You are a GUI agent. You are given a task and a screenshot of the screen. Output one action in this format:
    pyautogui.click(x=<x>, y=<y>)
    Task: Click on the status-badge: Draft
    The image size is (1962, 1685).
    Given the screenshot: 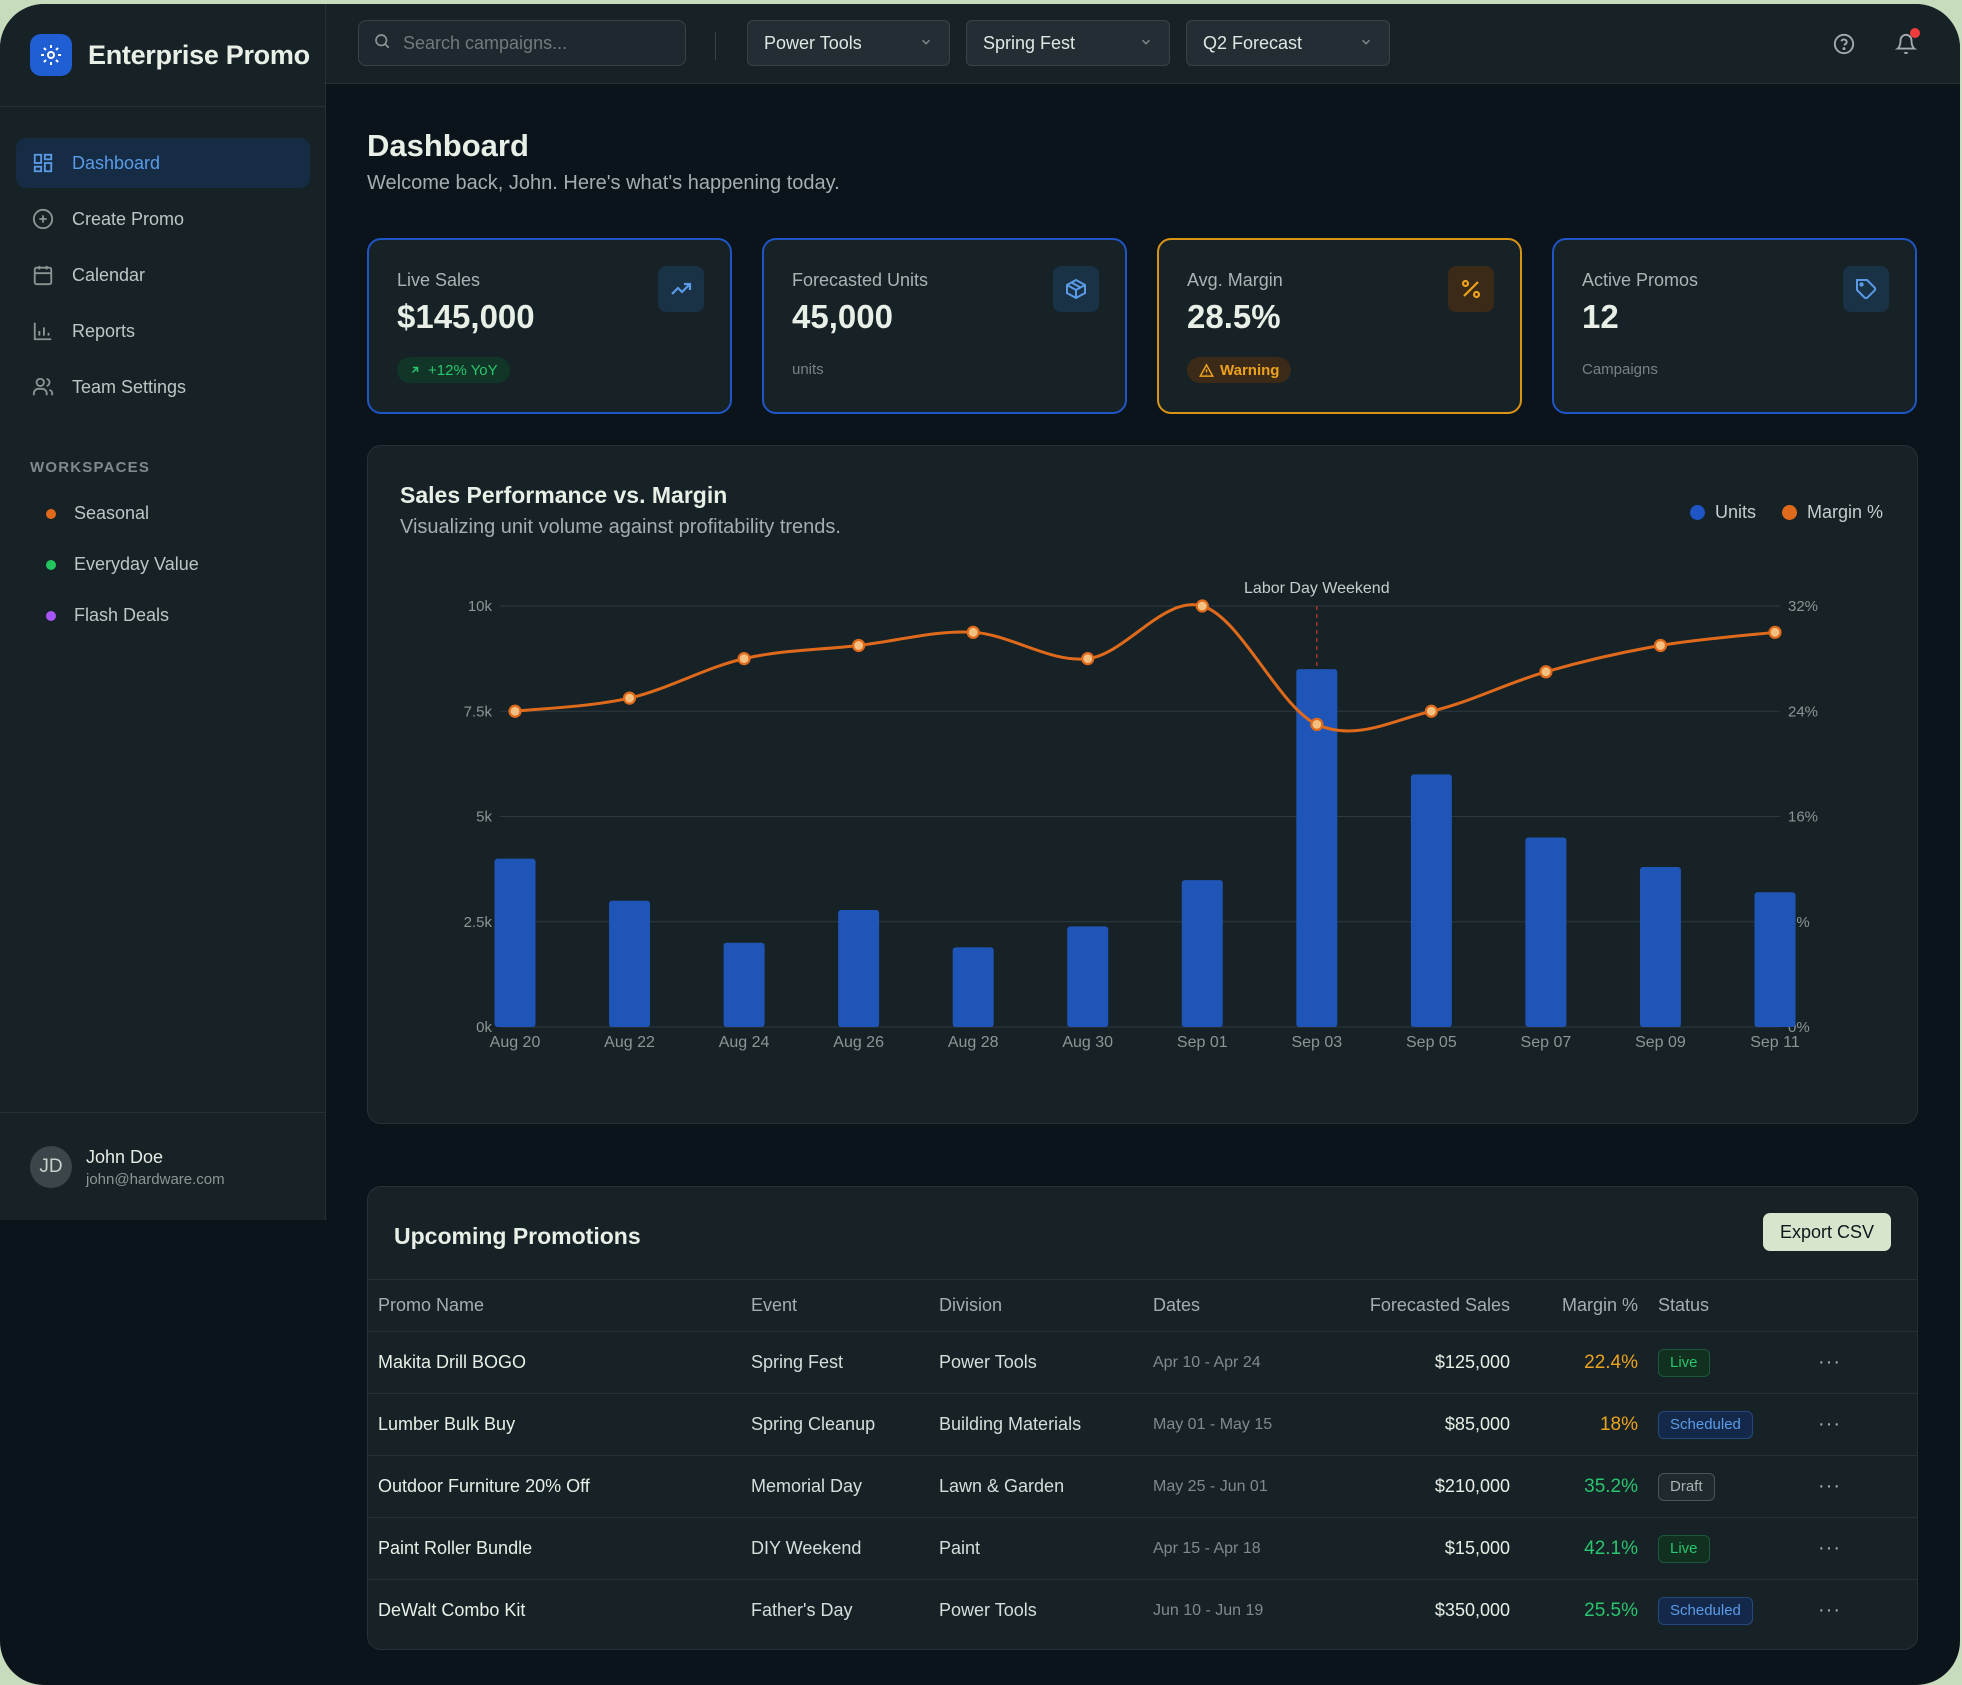 What is the action you would take?
    pyautogui.click(x=1686, y=1486)
    